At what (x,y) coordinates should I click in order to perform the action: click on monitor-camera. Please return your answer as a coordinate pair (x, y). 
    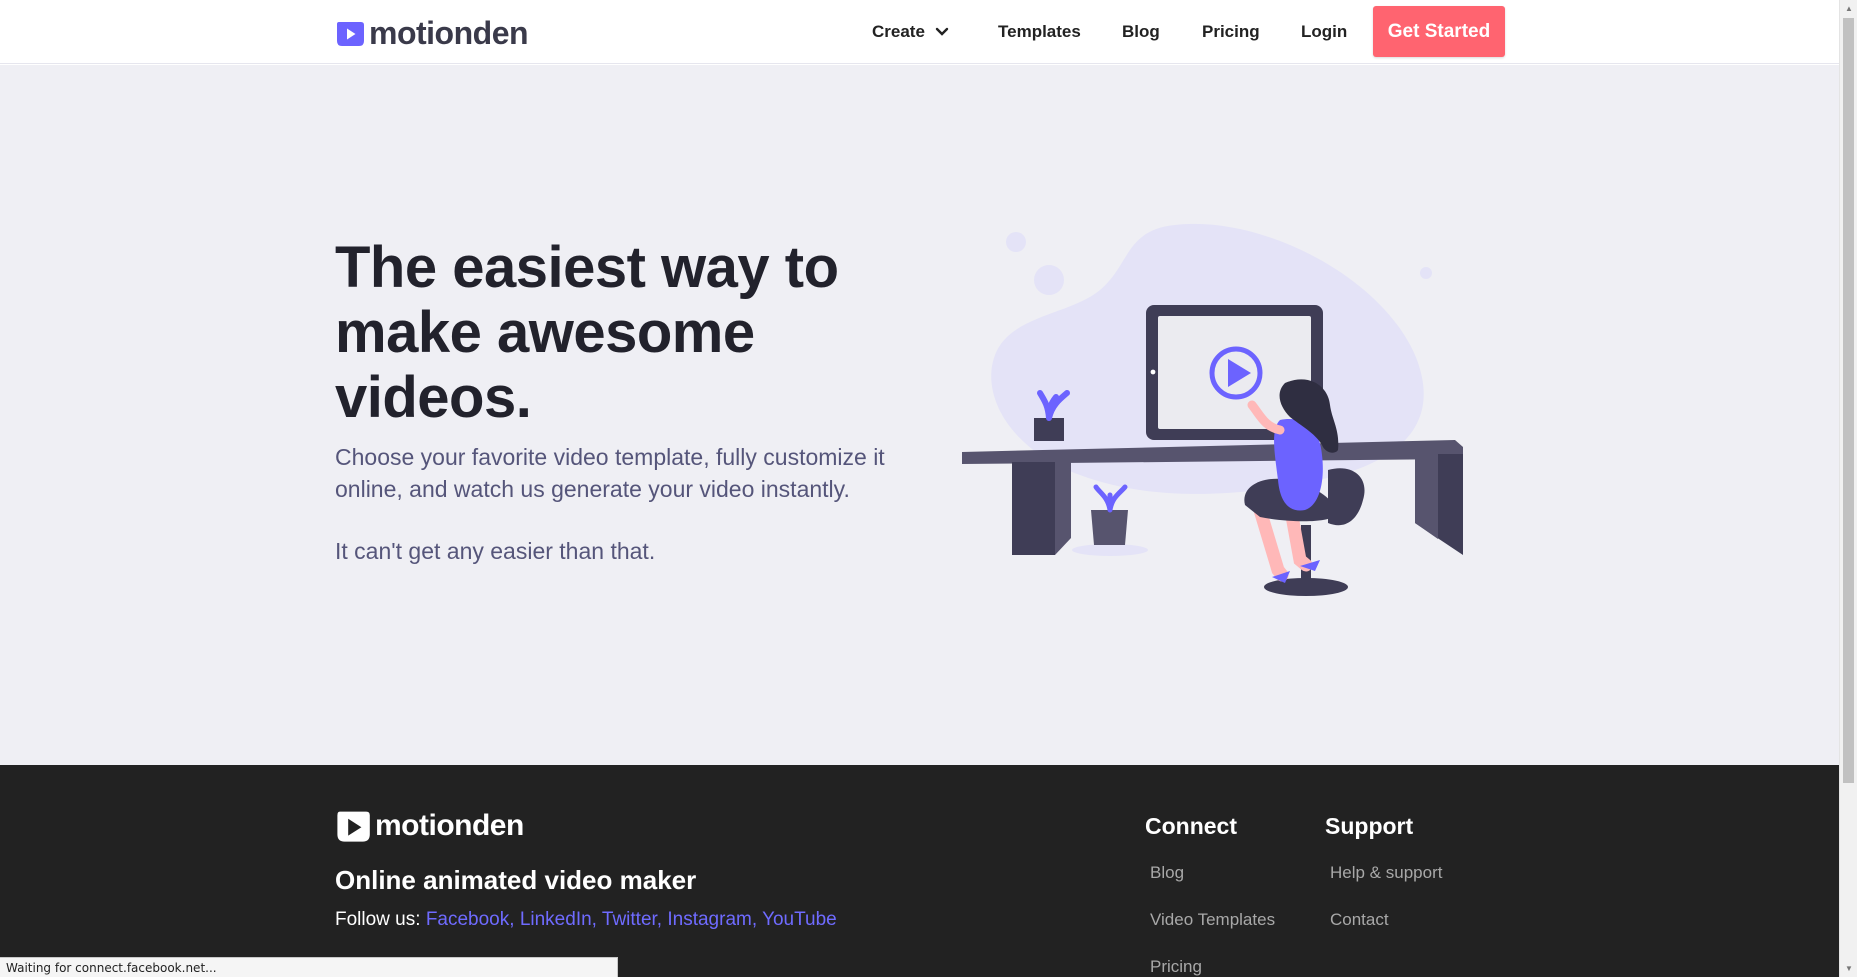
    Looking at the image, I should click on (1153, 372).